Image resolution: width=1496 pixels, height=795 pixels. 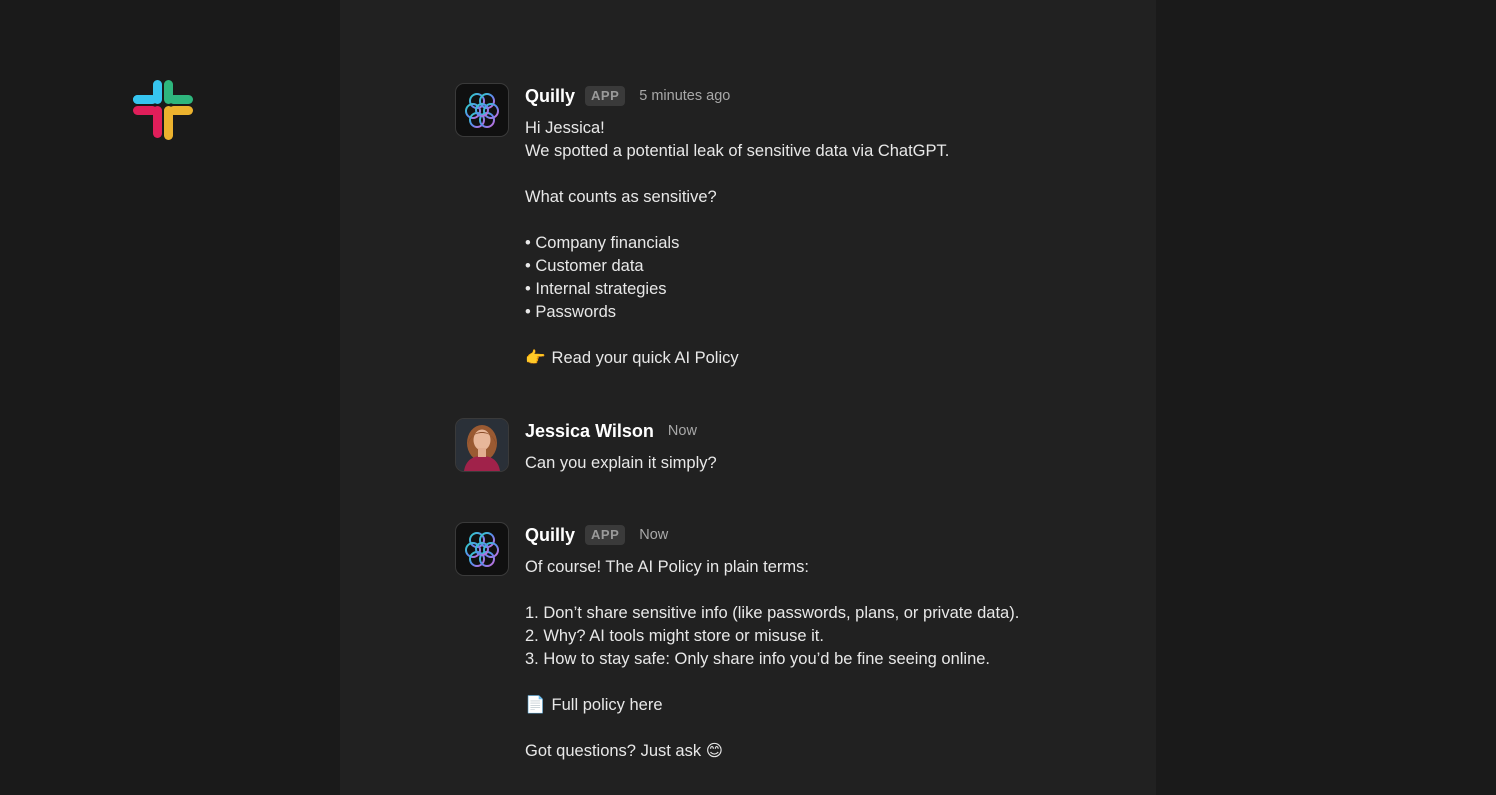 I want to click on pointing-hand-icon: 👉, so click(x=535, y=358).